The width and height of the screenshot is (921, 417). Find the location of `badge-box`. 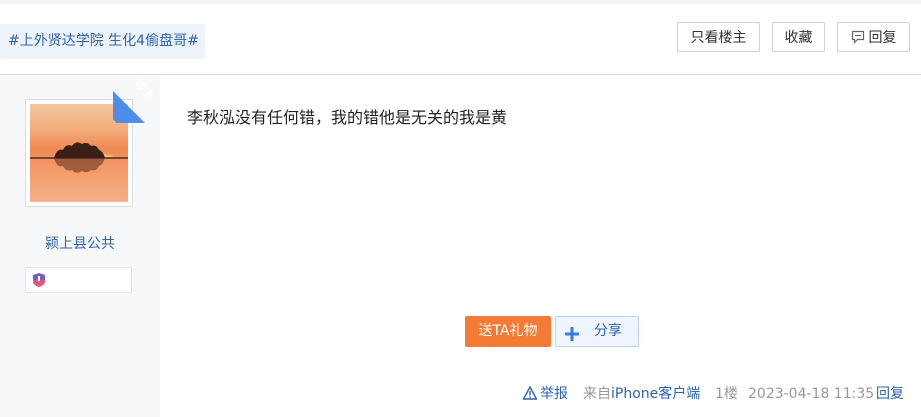

badge-box is located at coordinates (78, 280).